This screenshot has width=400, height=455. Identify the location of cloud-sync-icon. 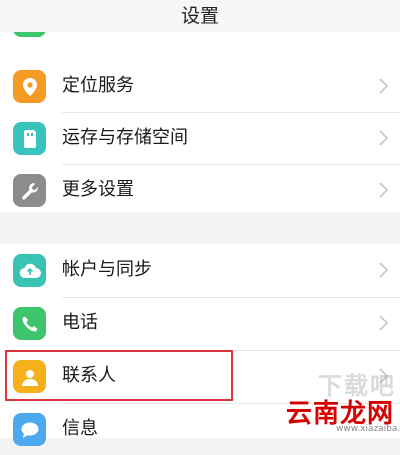
(29, 270).